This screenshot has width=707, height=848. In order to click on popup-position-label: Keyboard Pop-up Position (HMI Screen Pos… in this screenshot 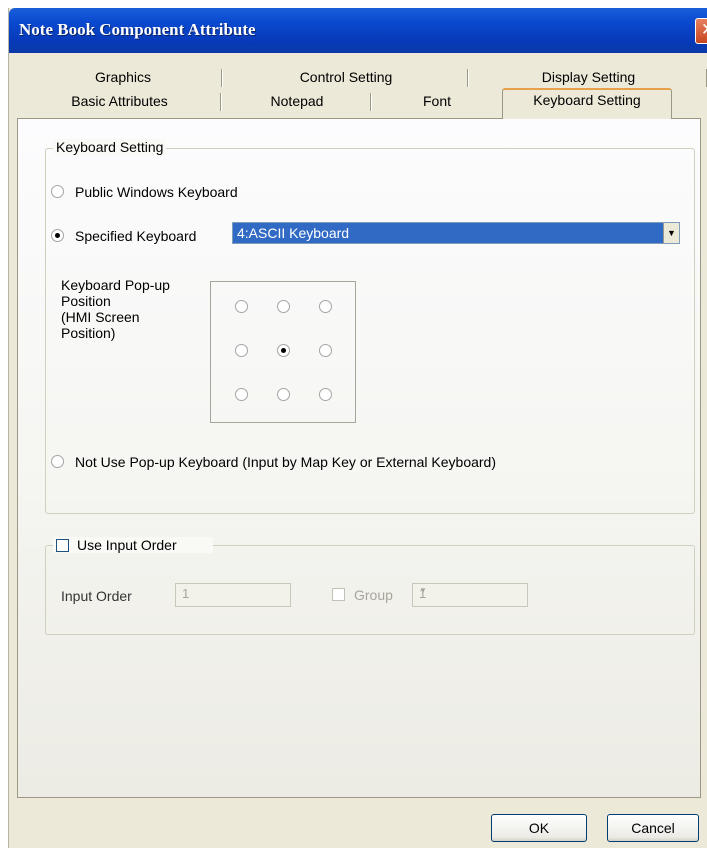, I will do `click(115, 309)`.